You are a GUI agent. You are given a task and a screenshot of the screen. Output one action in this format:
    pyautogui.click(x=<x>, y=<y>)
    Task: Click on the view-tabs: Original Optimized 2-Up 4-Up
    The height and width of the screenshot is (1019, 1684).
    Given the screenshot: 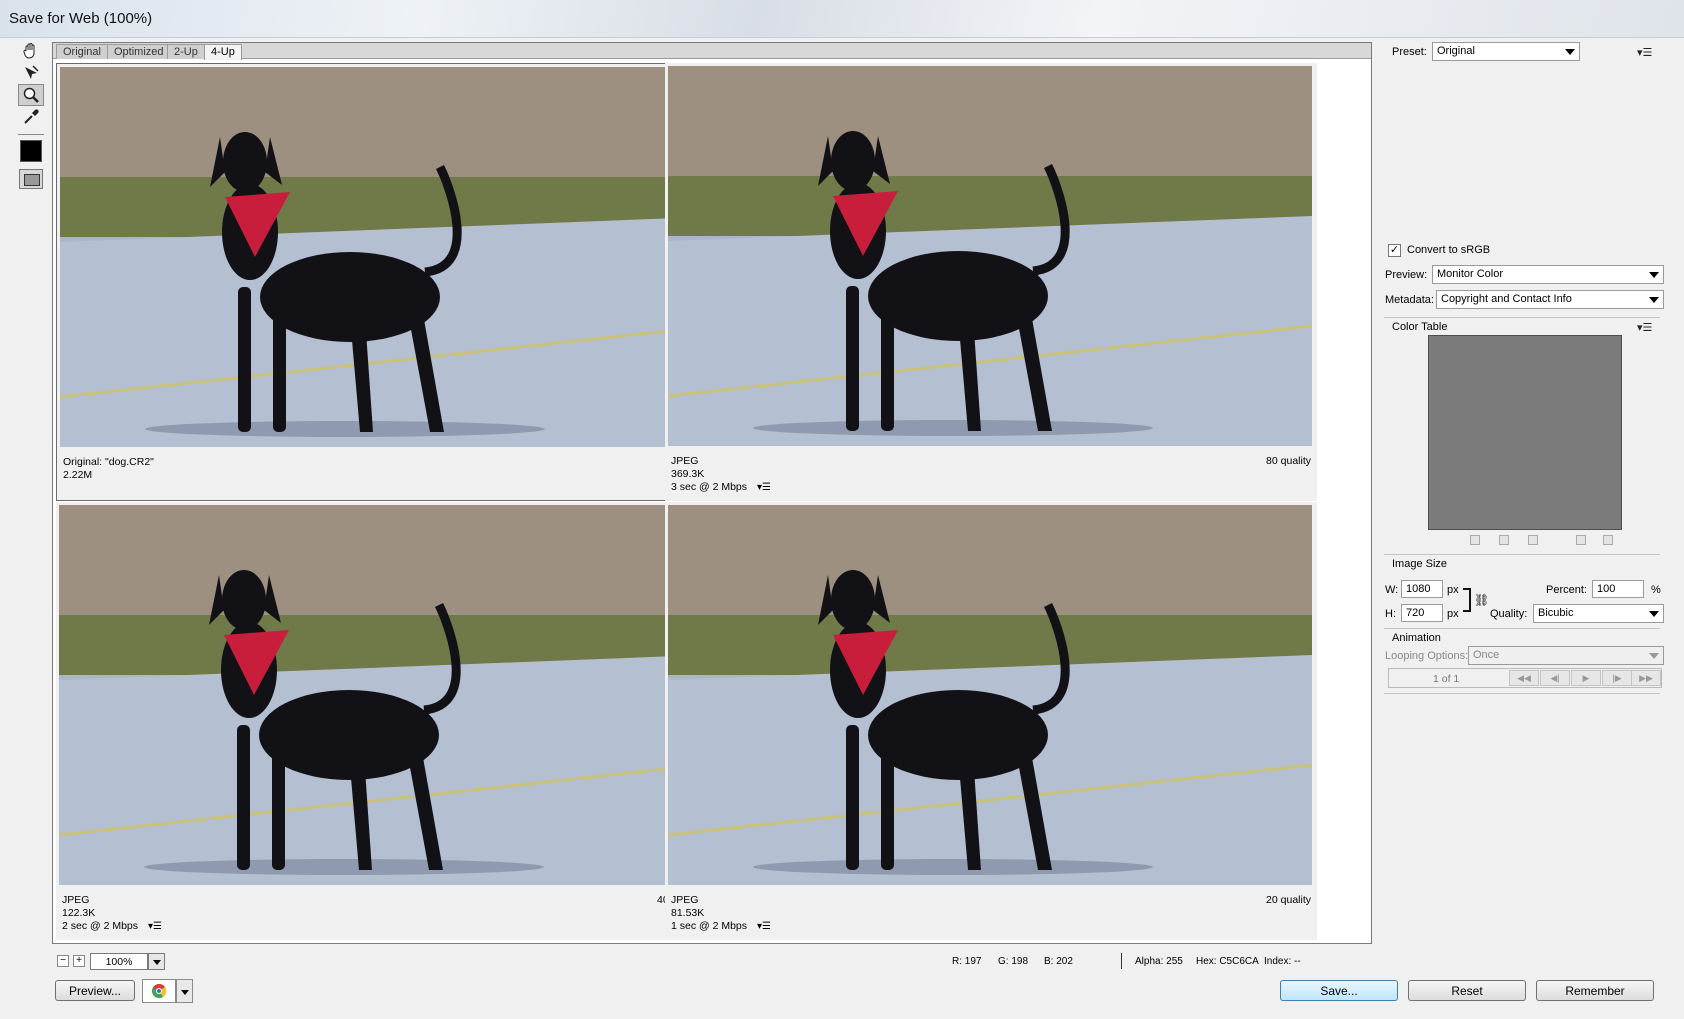 What is the action you would take?
    pyautogui.click(x=712, y=51)
    